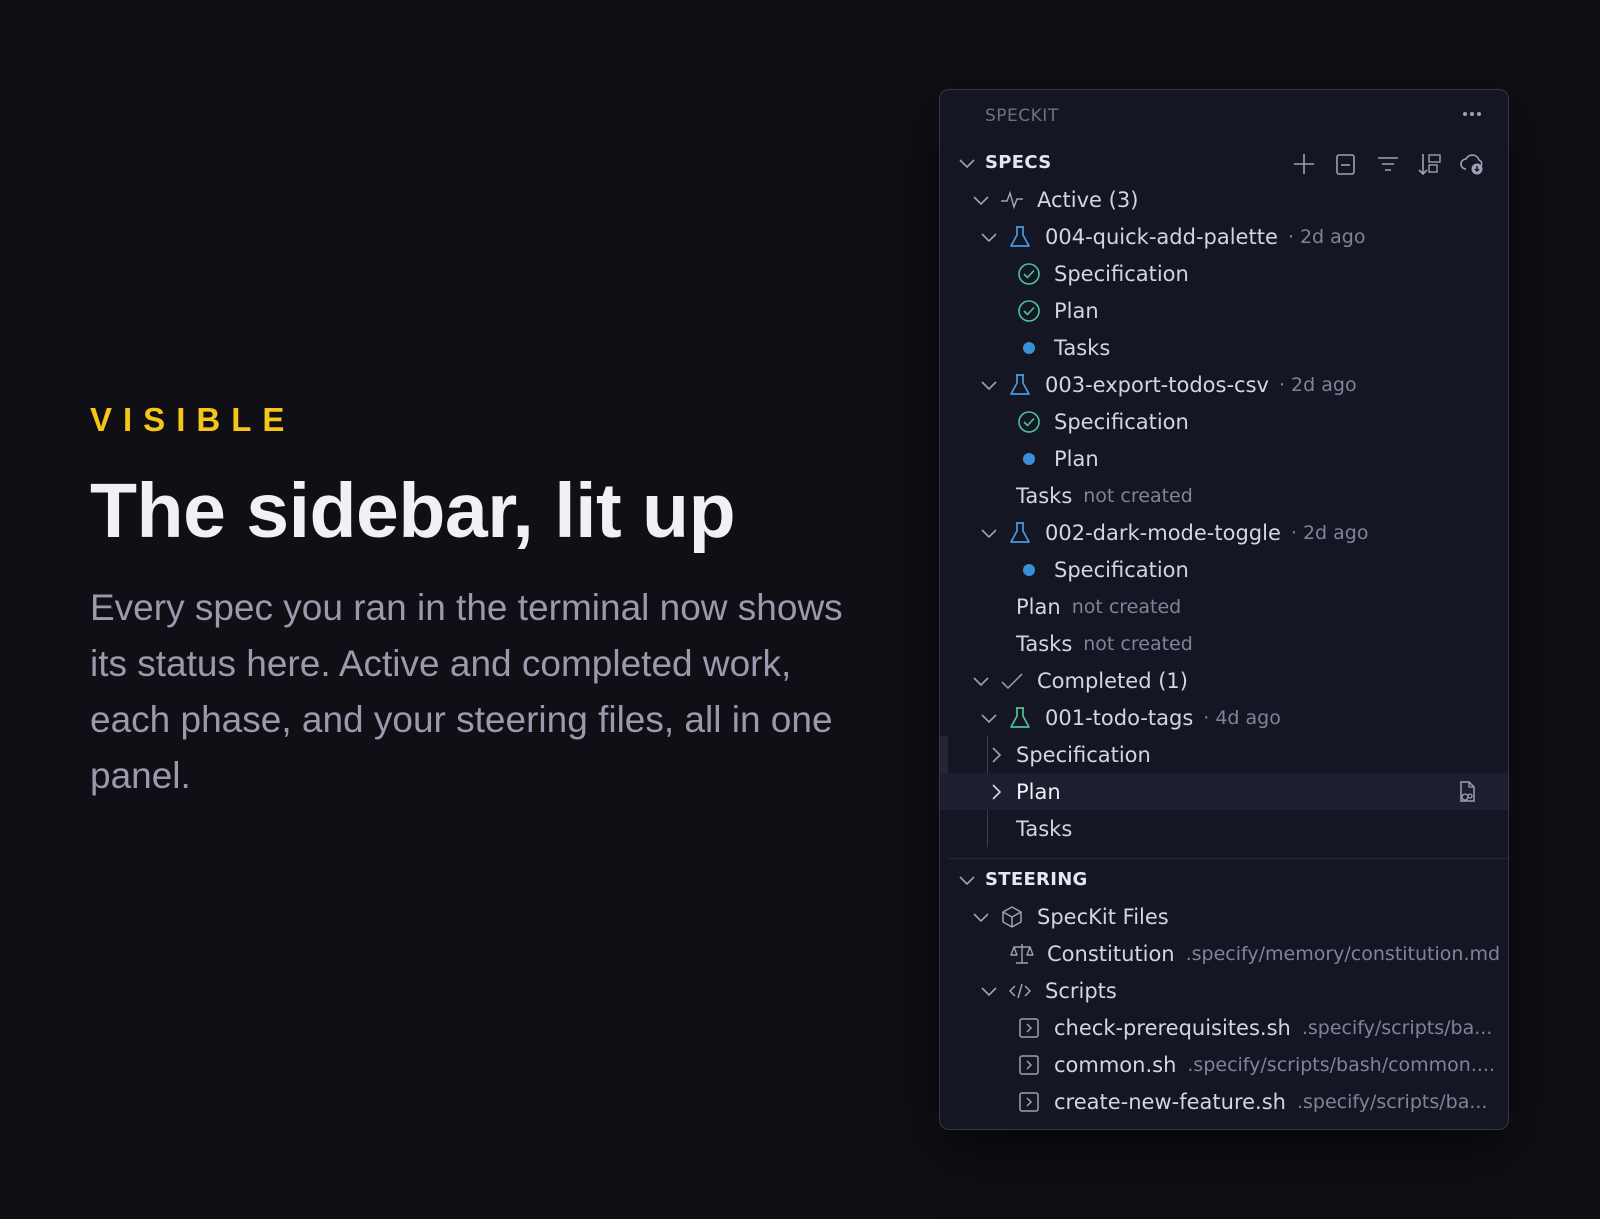 The image size is (1600, 1219). I want to click on pulse-icon, so click(1012, 200).